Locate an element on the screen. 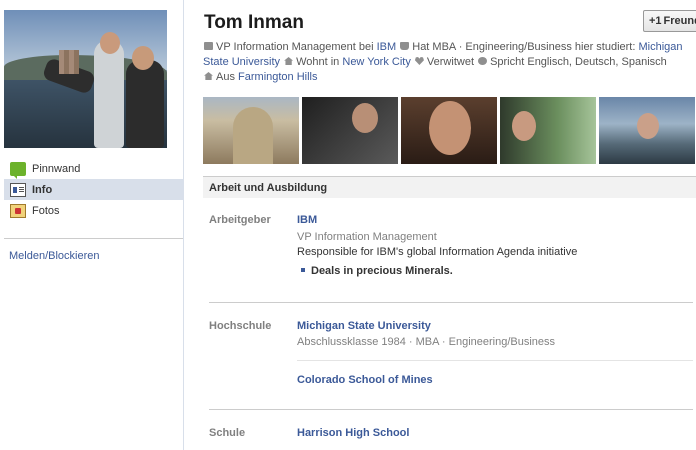 The width and height of the screenshot is (696, 450). nav-item-label: Fotos is located at coordinates (46, 210).